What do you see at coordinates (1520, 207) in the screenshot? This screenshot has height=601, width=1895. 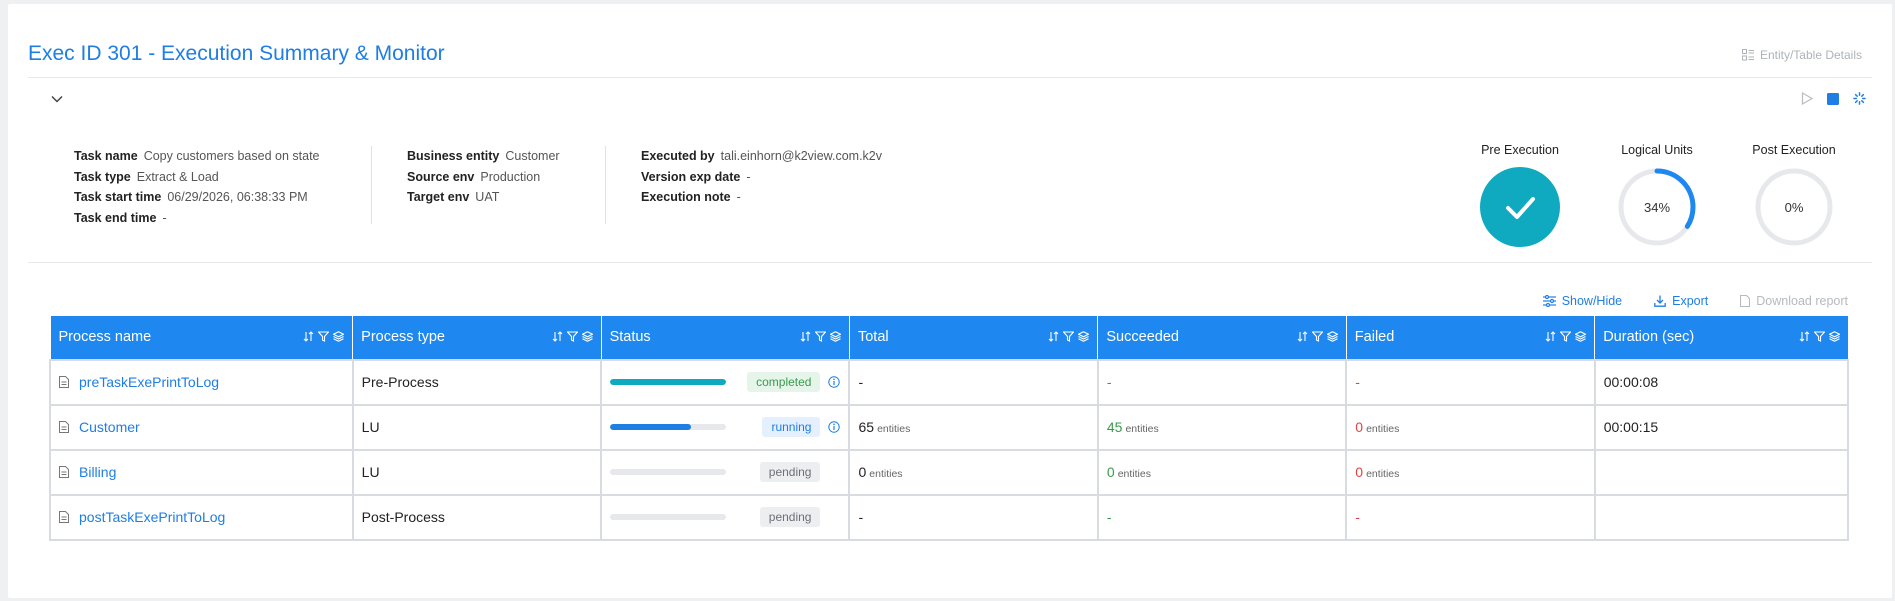 I see `check-icon` at bounding box center [1520, 207].